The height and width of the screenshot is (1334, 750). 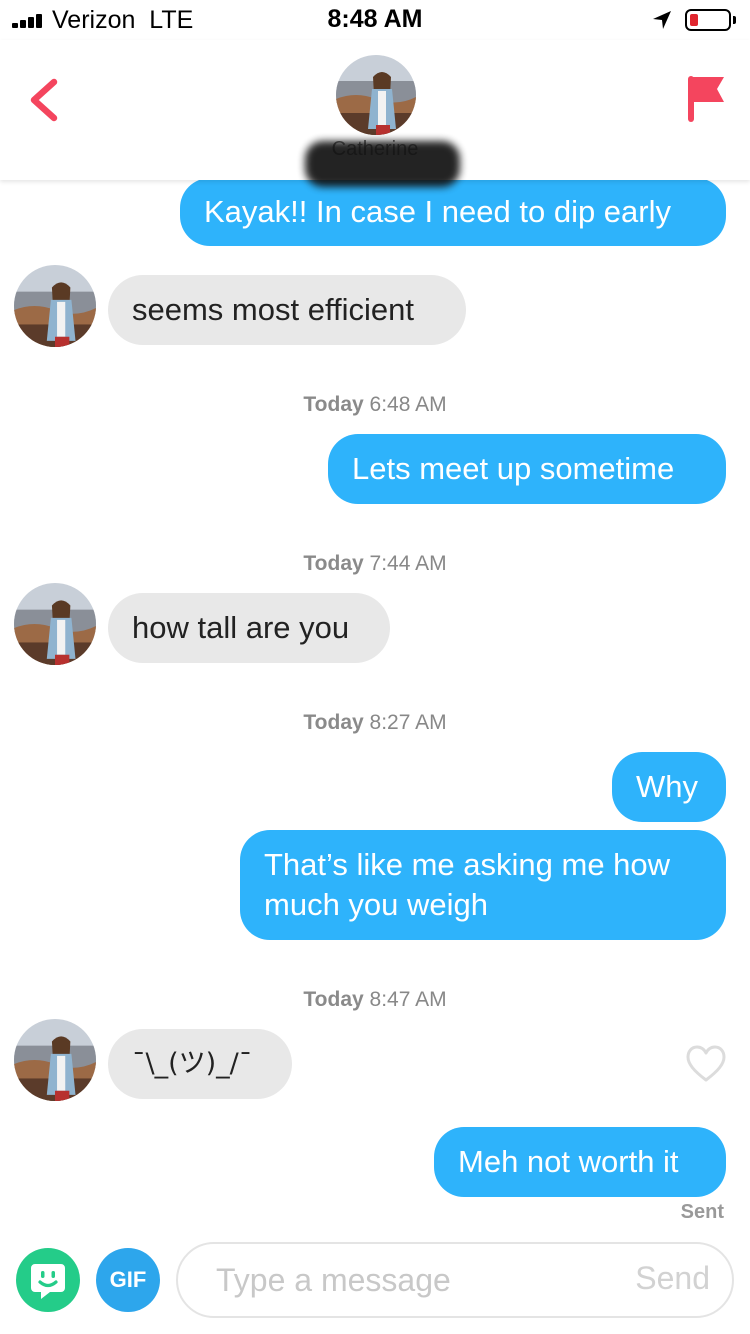 I want to click on match-avatar, so click(x=376, y=95).